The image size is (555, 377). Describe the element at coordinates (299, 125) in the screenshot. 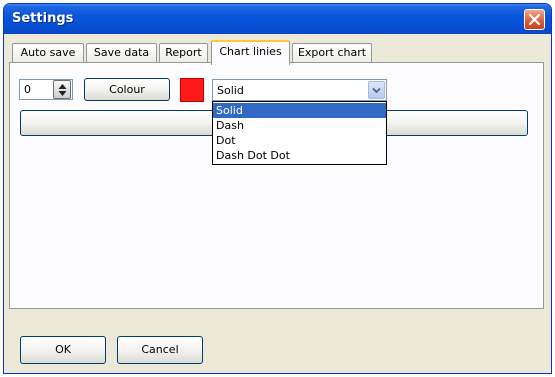

I see `line-style-option-dash: Dash` at that location.